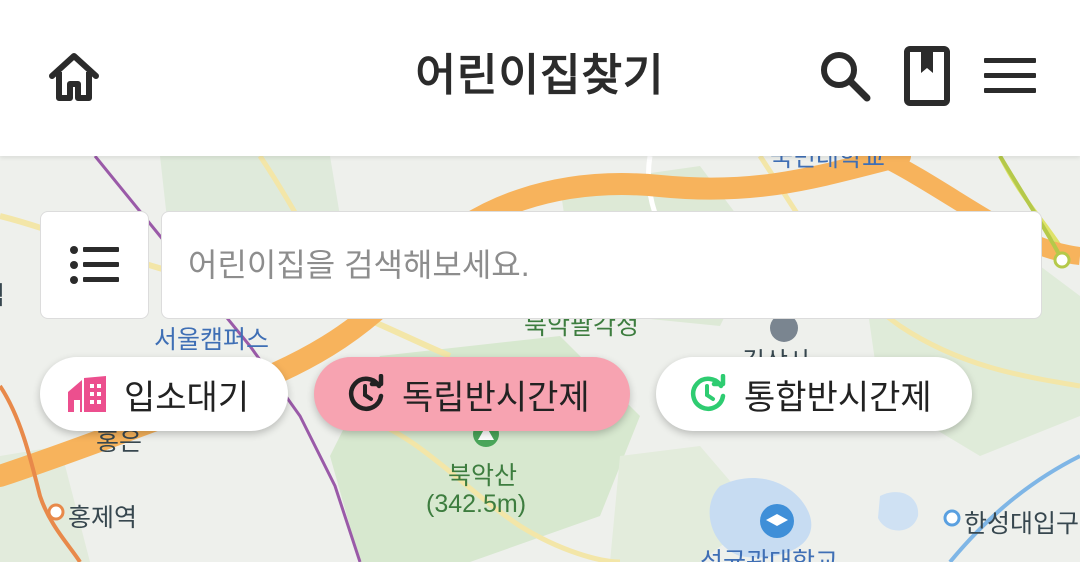 The height and width of the screenshot is (562, 1080). I want to click on filter-chip-independent-label: 독립반시간제, so click(496, 397).